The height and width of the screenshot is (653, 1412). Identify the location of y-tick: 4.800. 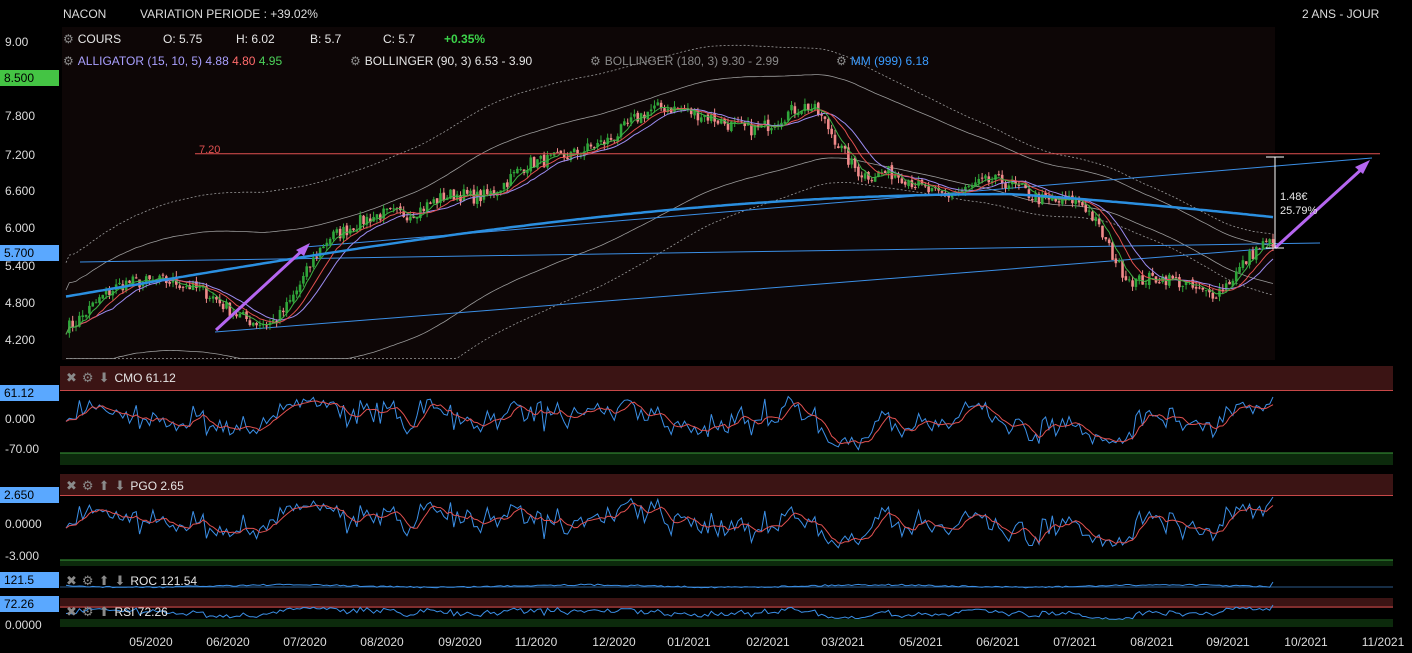
(20, 303).